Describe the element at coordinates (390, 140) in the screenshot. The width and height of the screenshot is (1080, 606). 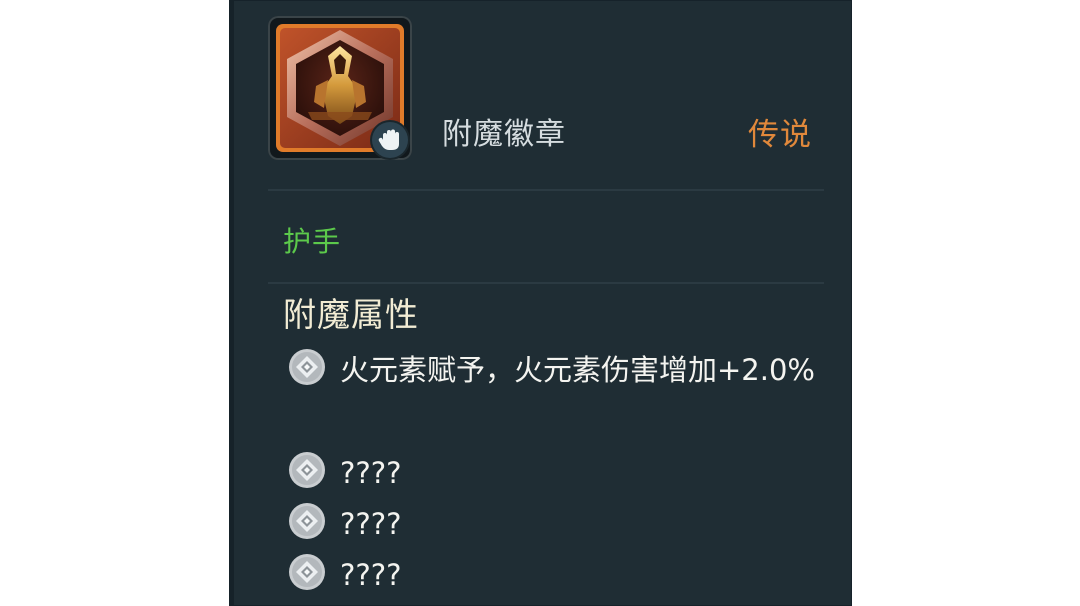
I see `glove-icon` at that location.